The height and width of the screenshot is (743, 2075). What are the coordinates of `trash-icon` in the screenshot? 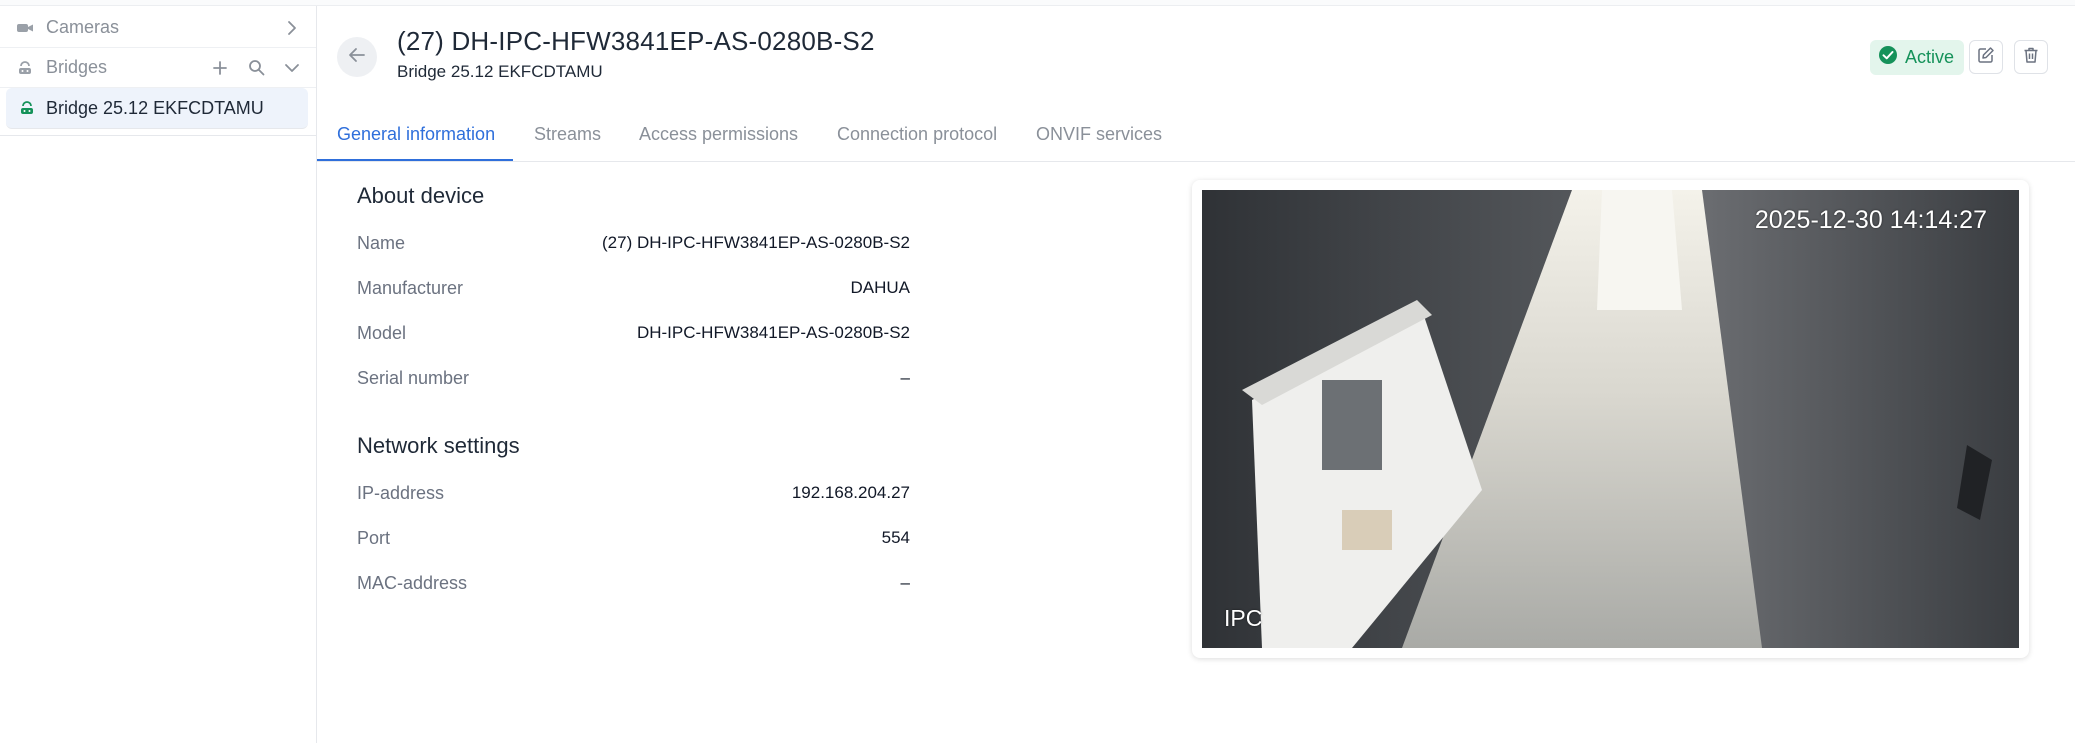 It's located at (2031, 57).